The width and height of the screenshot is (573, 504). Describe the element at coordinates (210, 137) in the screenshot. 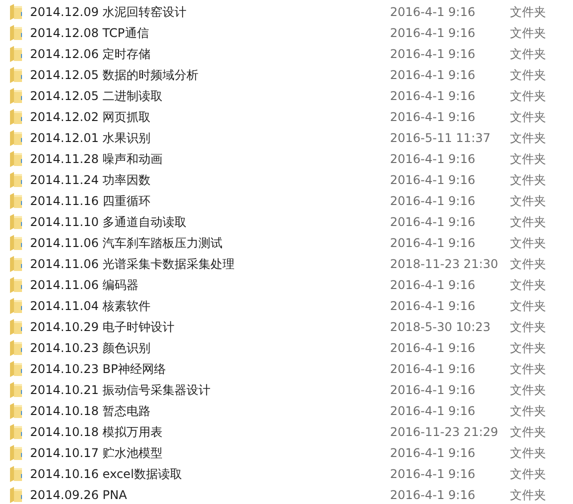

I see `folder-name: 2014.12.01 水果识别` at that location.